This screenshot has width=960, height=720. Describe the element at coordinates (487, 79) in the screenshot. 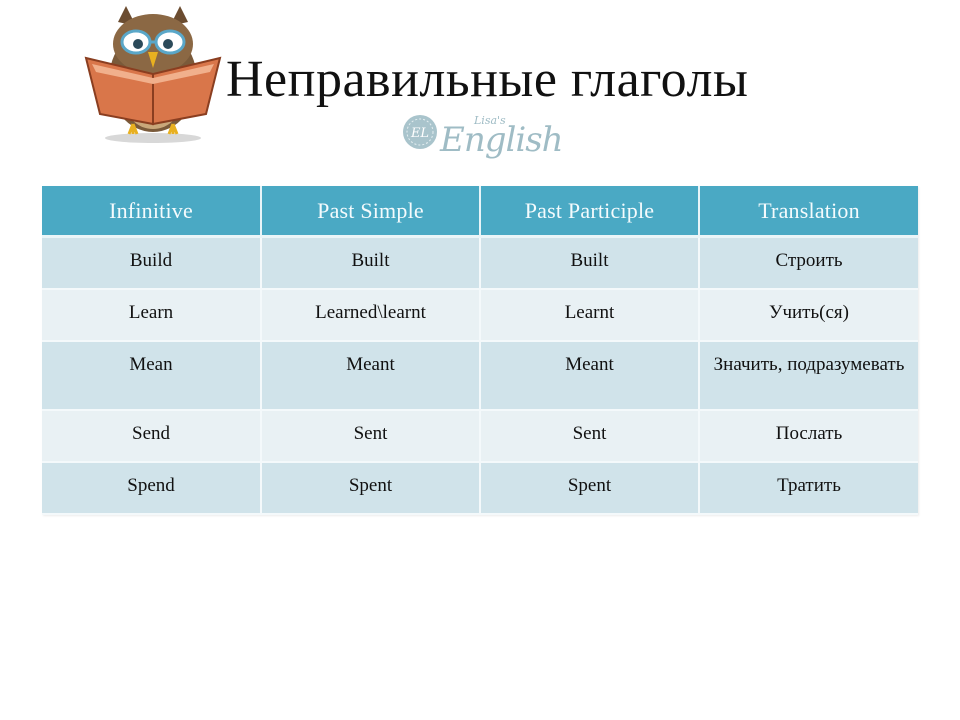

I see `page-title: Неправильные глаголы` at that location.